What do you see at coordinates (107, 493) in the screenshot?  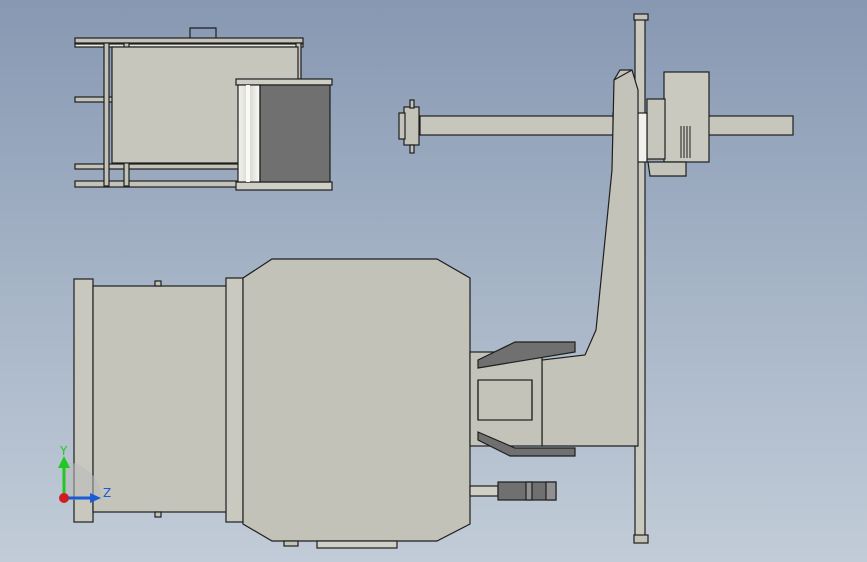 I see `z-axis-label: Z` at bounding box center [107, 493].